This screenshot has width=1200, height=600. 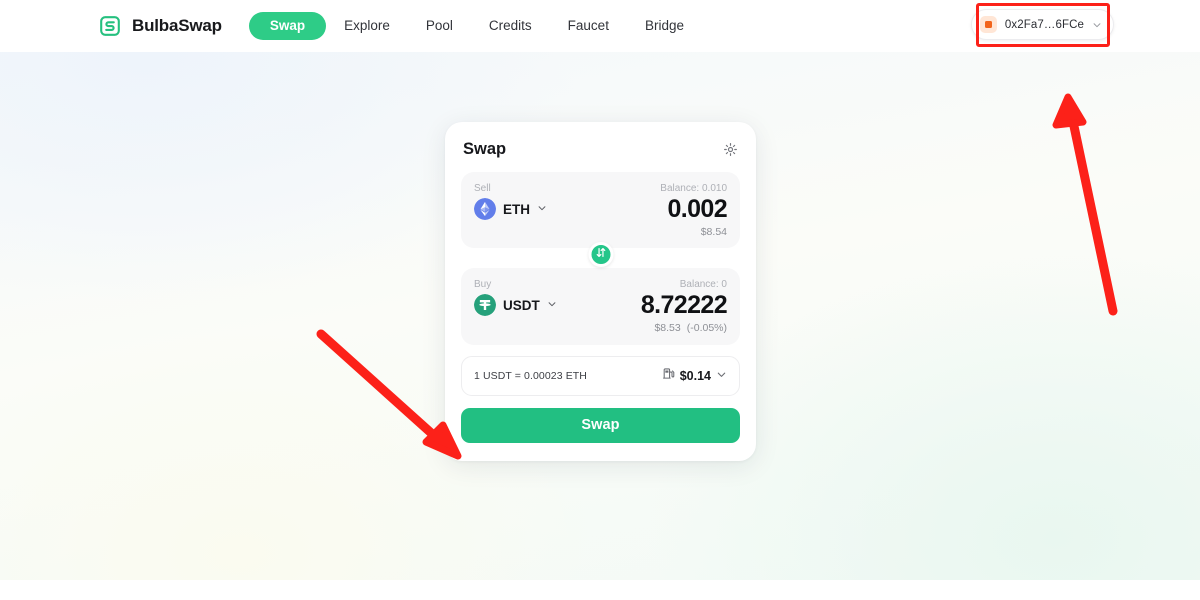 I want to click on sell-token-symbol: ETH, so click(x=516, y=209).